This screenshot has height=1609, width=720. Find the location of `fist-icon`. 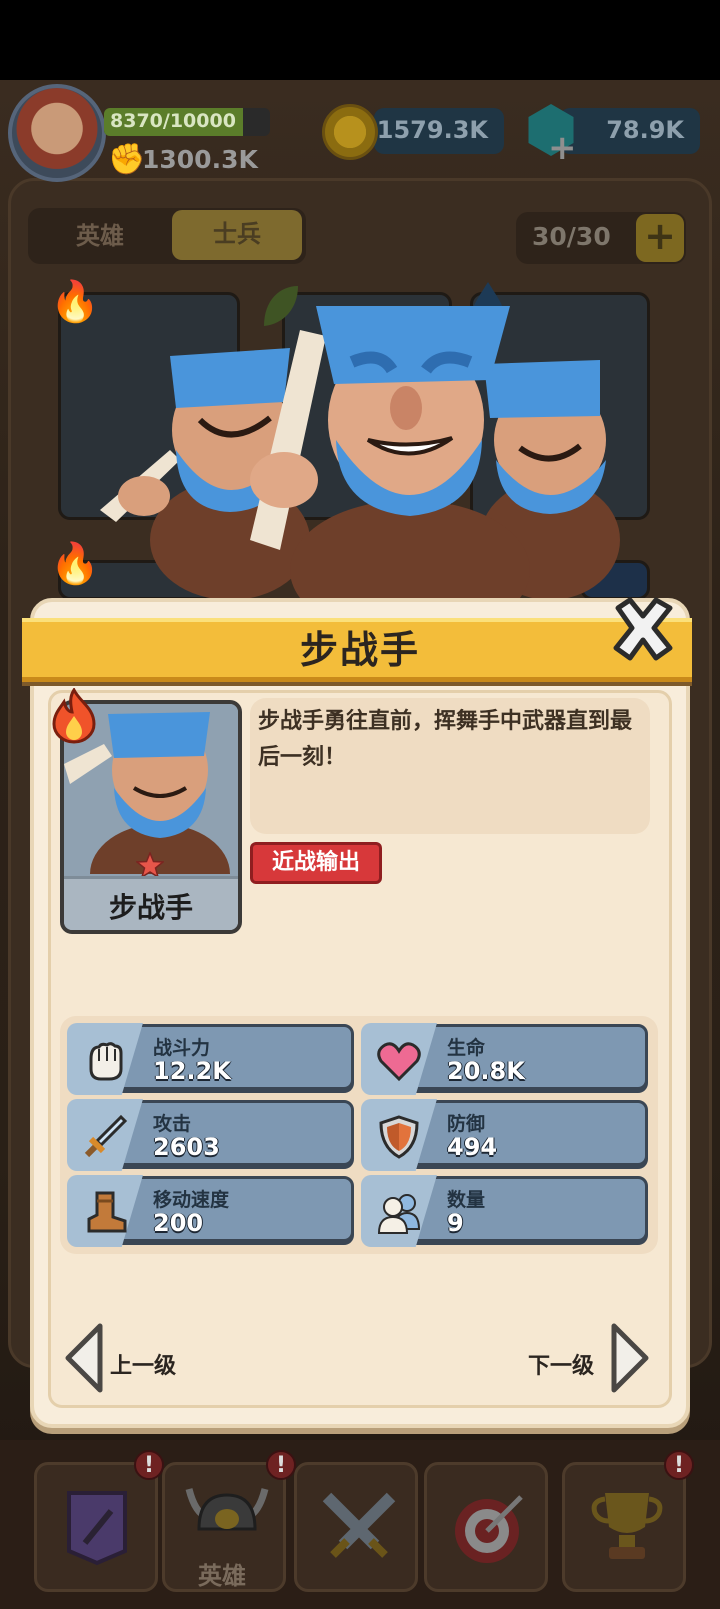

fist-icon is located at coordinates (106, 1061).